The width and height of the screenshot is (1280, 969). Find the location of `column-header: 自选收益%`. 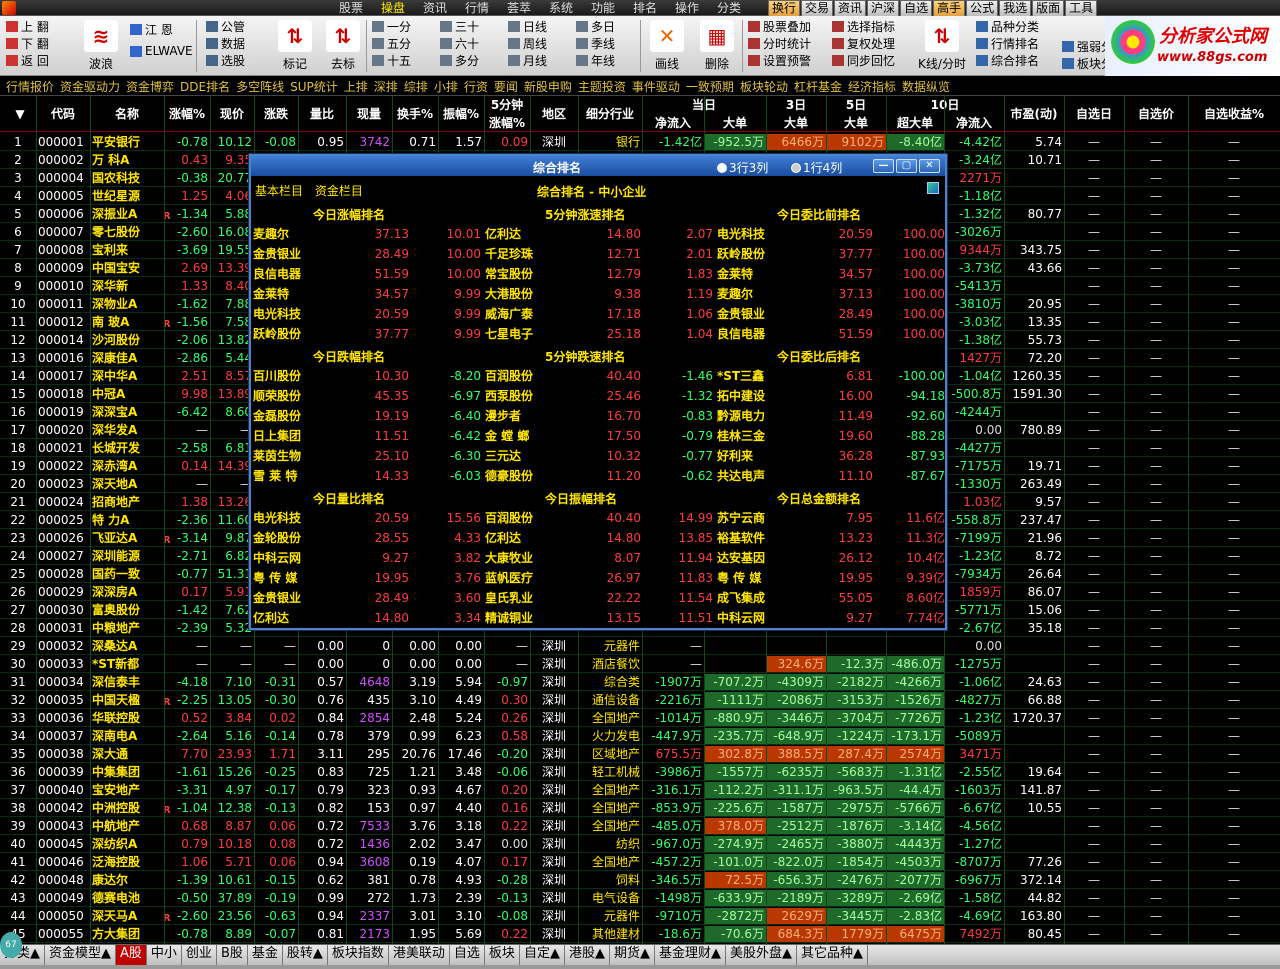

column-header: 自选收益% is located at coordinates (1234, 114).